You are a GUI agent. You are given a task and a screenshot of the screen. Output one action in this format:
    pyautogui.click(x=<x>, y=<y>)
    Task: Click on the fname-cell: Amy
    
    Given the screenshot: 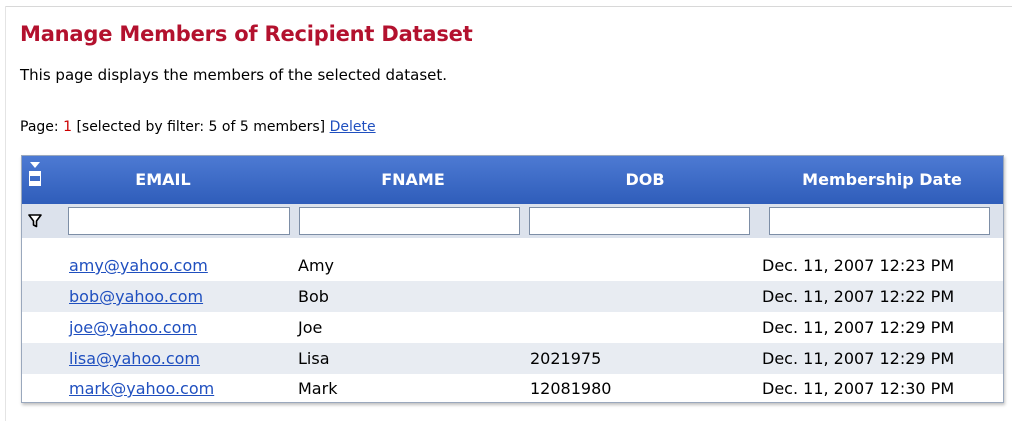 What is the action you would take?
    pyautogui.click(x=316, y=265)
    